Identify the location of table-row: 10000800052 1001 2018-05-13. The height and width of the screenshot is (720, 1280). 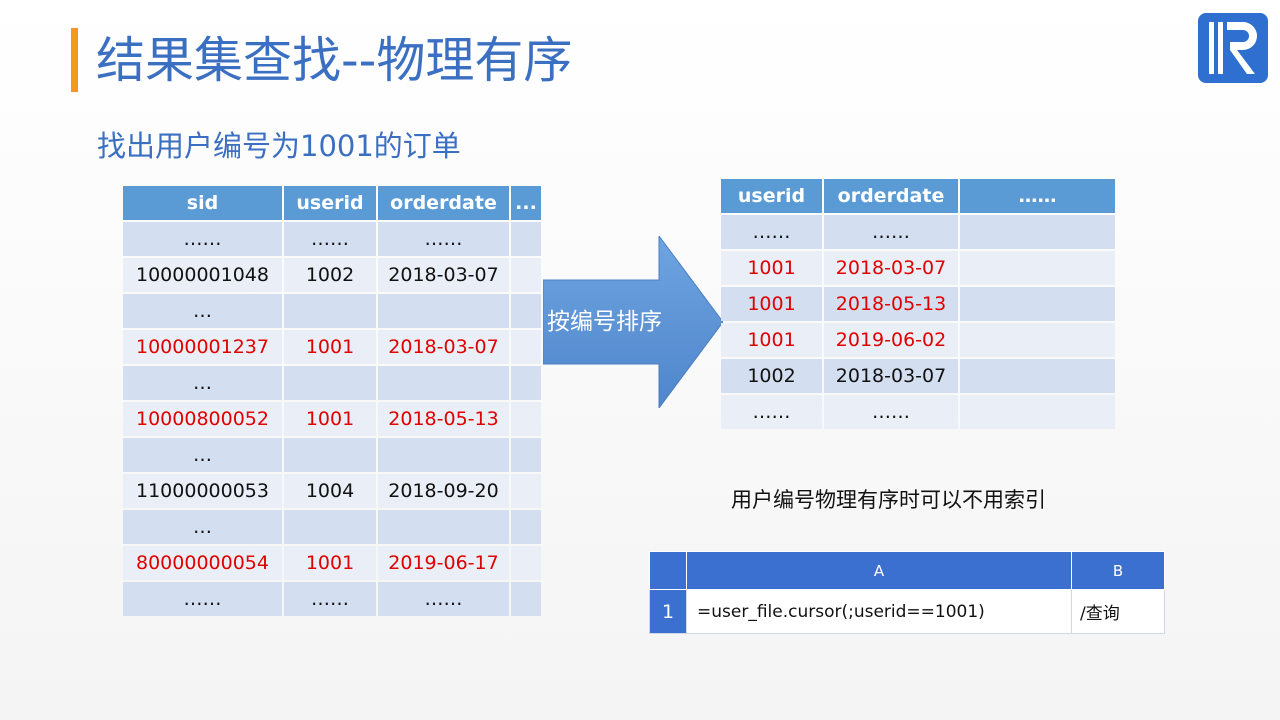
(332, 419).